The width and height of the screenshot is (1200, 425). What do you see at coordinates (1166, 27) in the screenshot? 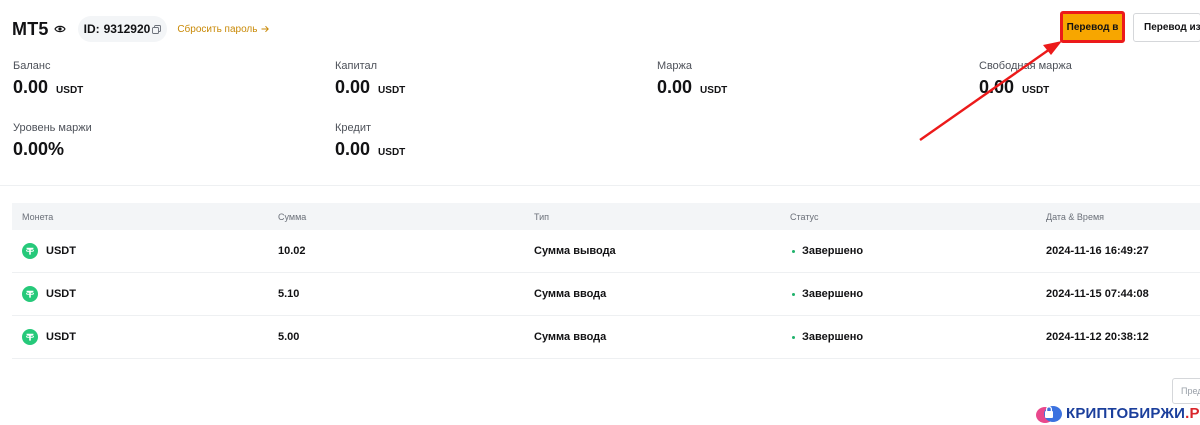
I see `transfer-out-button: Перевод из` at bounding box center [1166, 27].